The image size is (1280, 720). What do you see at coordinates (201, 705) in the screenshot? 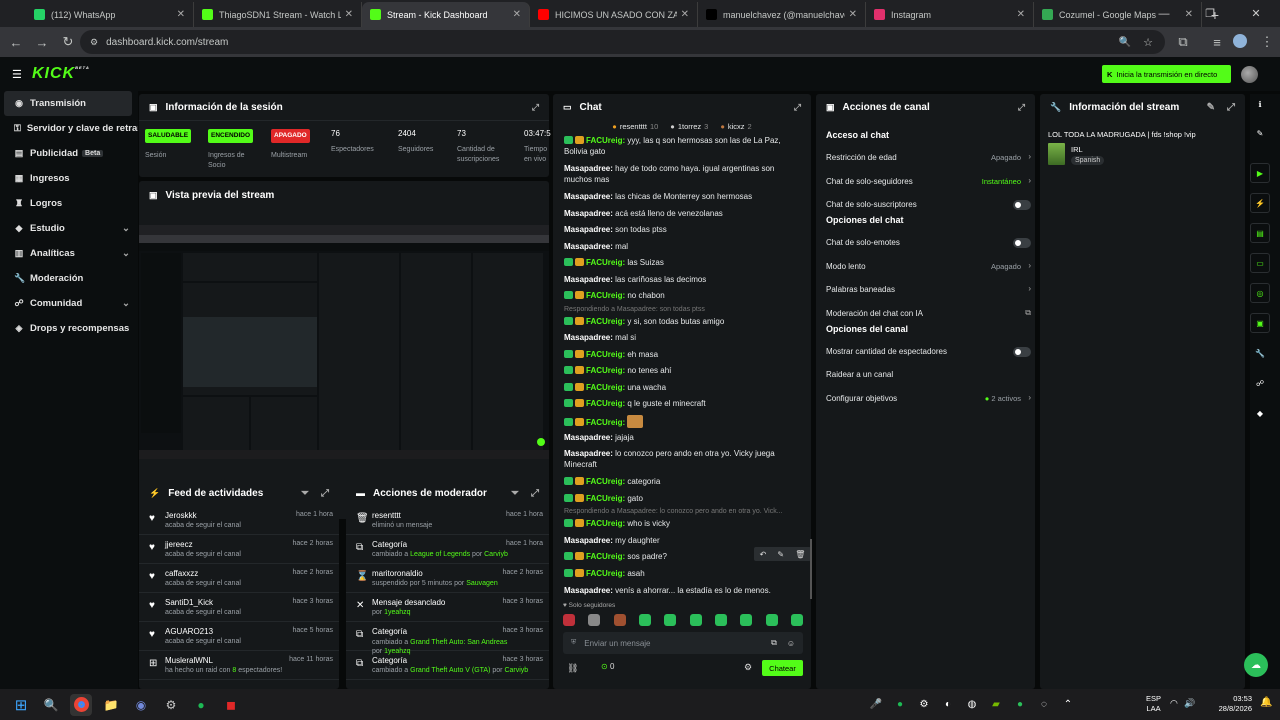
I see `spotify-icon: ●` at bounding box center [201, 705].